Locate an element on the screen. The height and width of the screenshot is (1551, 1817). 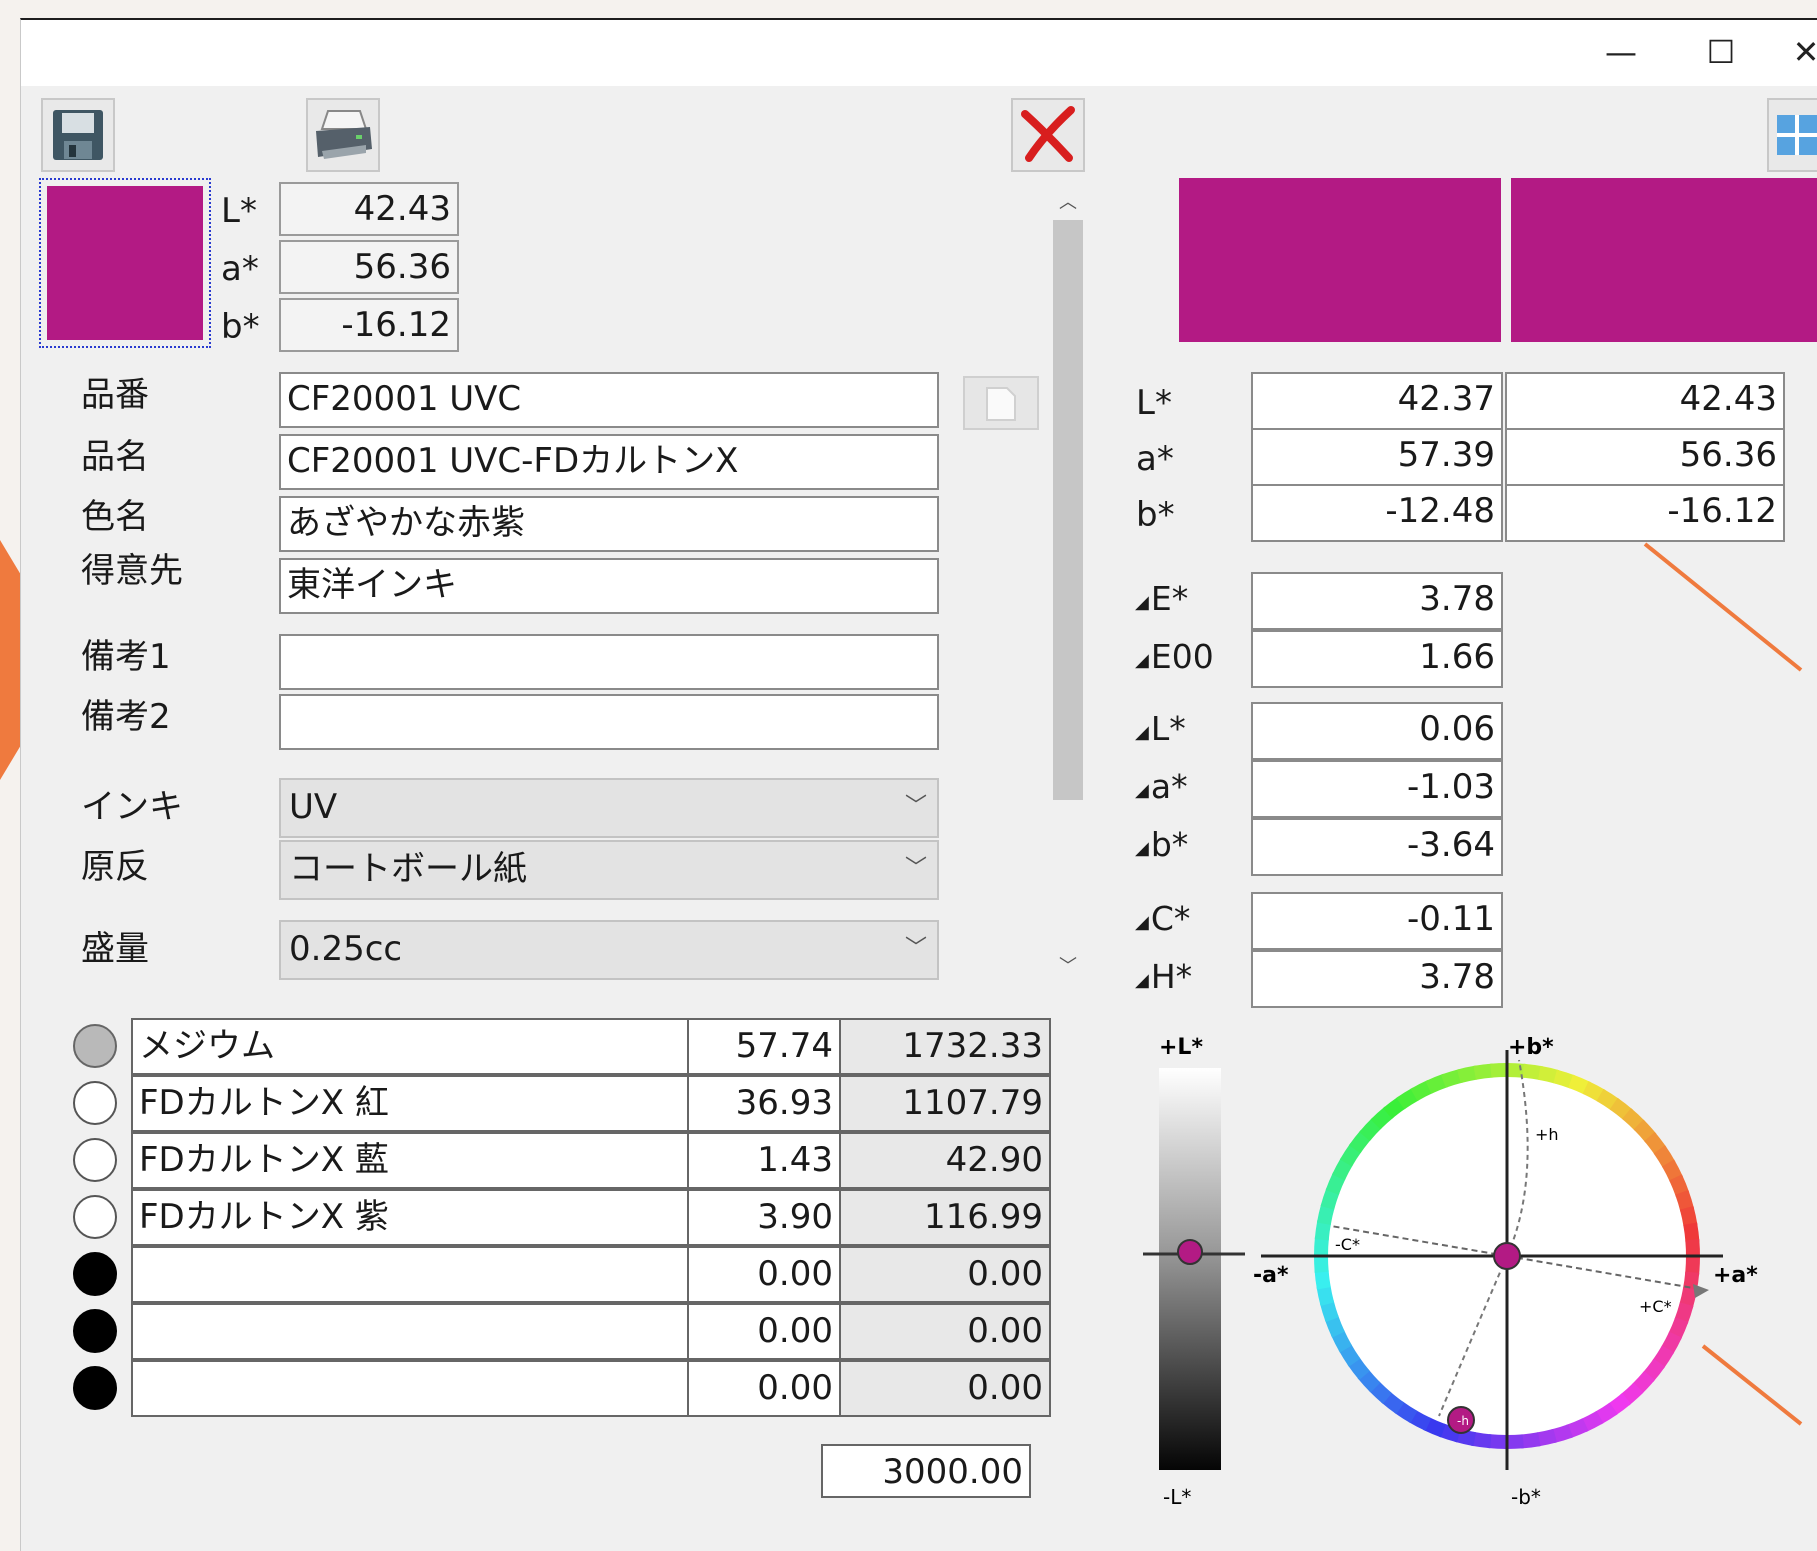
scroll-down-icon: ﹀ is located at coordinates (1068, 965).